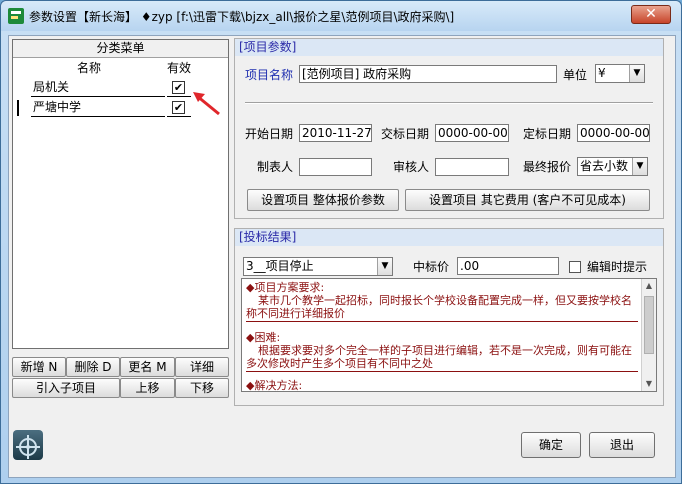 Image resolution: width=682 pixels, height=484 pixels. What do you see at coordinates (547, 167) in the screenshot?
I see `final-price-label: 最终报价` at bounding box center [547, 167].